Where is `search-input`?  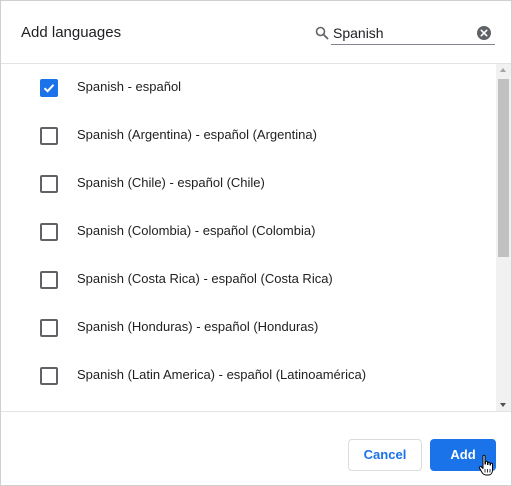 search-input is located at coordinates (403, 33).